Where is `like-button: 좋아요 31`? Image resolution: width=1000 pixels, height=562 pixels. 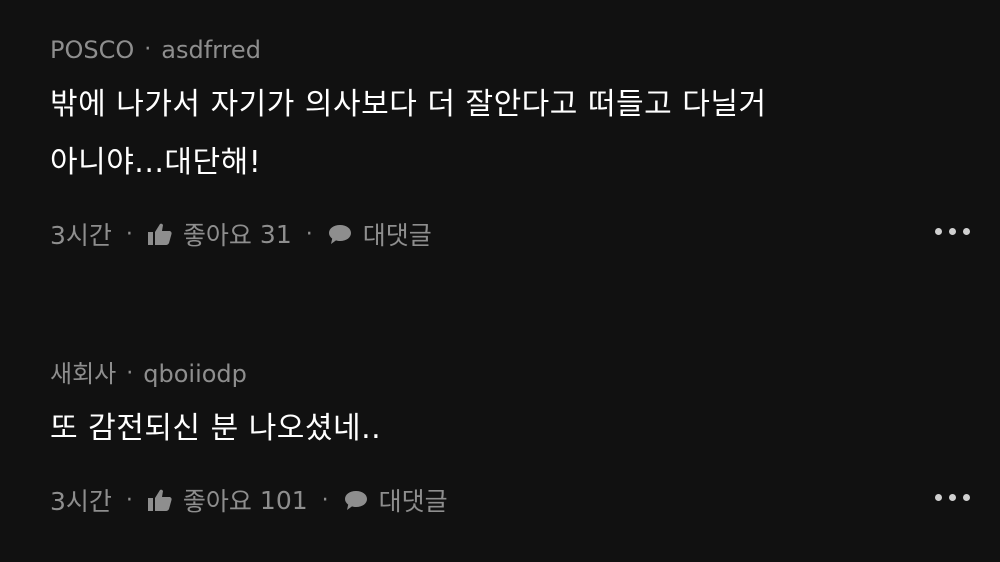
like-button: 좋아요 31 is located at coordinates (219, 234).